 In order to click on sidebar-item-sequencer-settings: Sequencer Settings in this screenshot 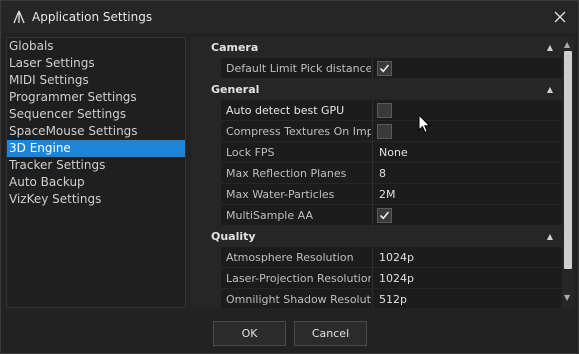, I will do `click(96, 114)`.